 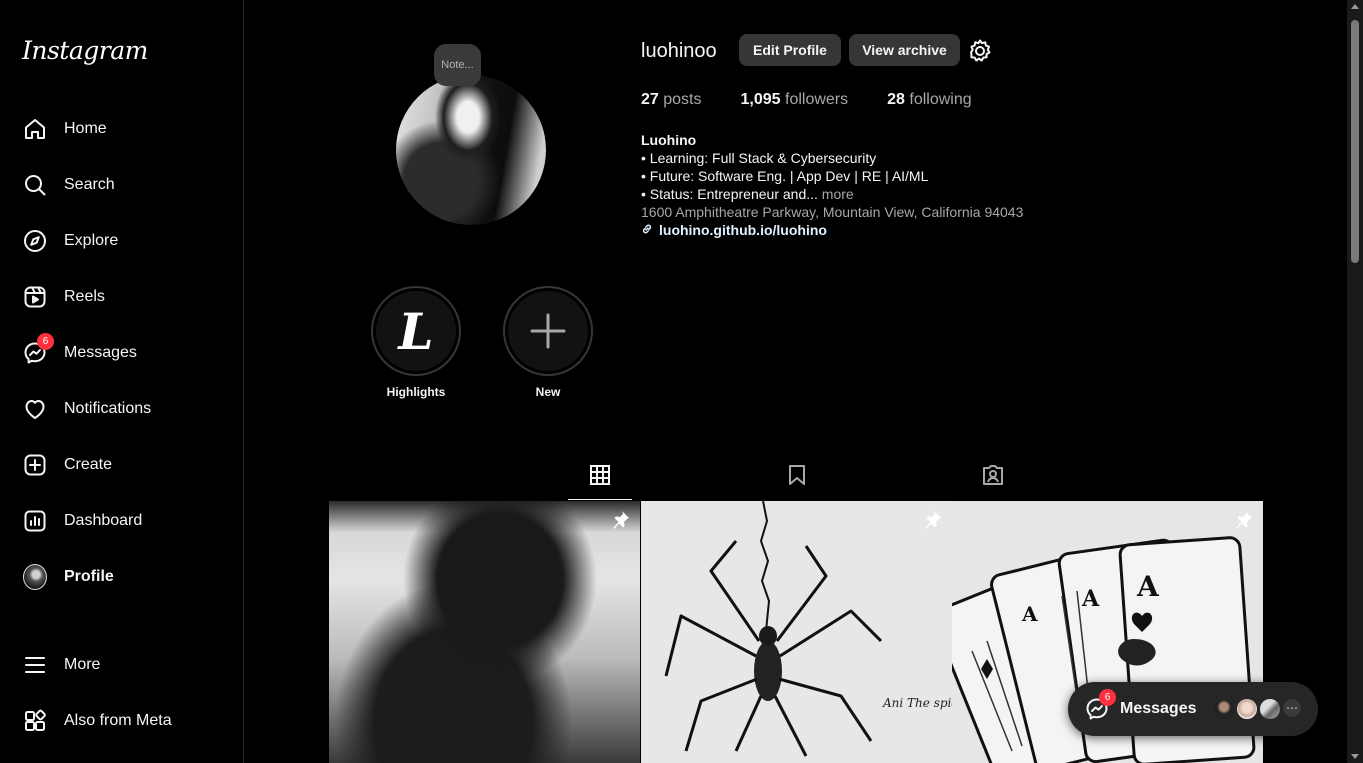 I want to click on post-thumbnail, so click(x=484, y=632).